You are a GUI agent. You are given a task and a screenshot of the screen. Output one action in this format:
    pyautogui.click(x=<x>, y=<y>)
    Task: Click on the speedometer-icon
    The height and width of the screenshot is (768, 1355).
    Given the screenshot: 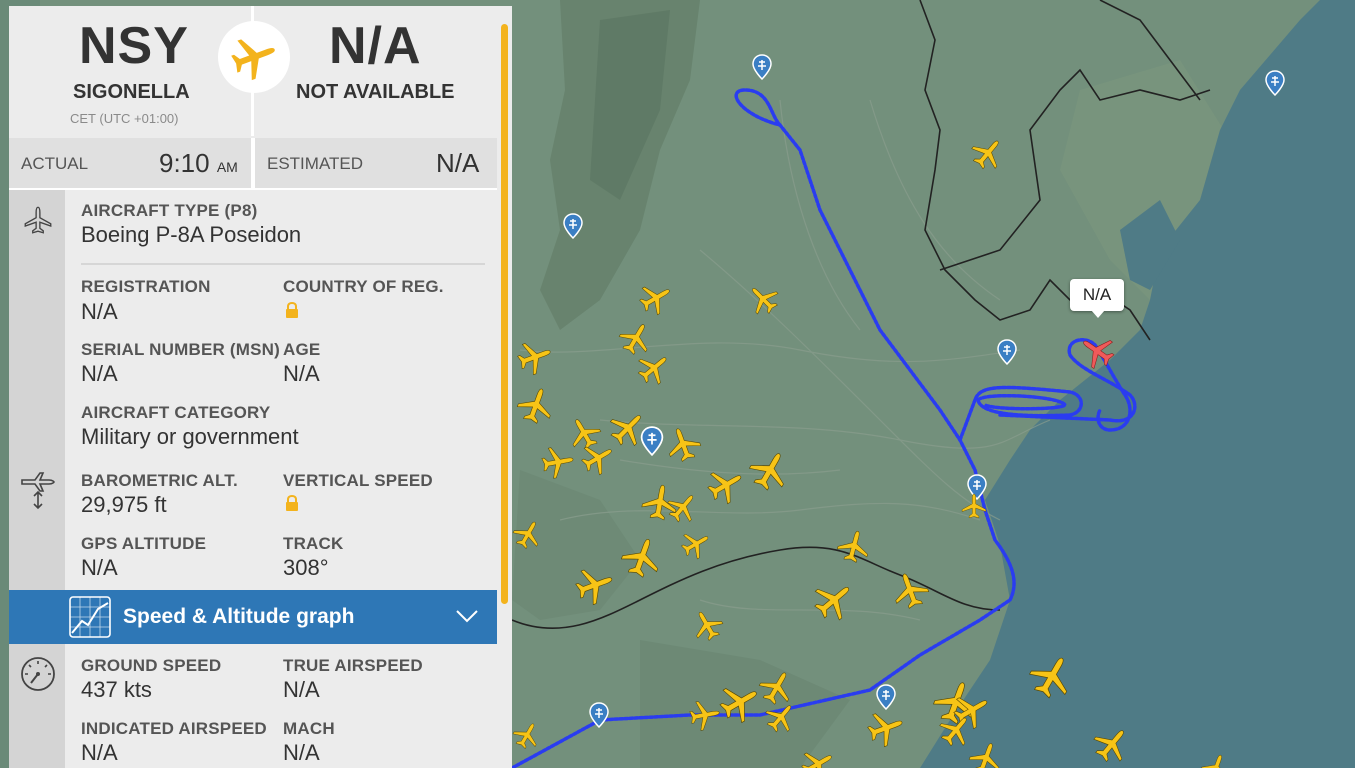 What is the action you would take?
    pyautogui.click(x=38, y=676)
    